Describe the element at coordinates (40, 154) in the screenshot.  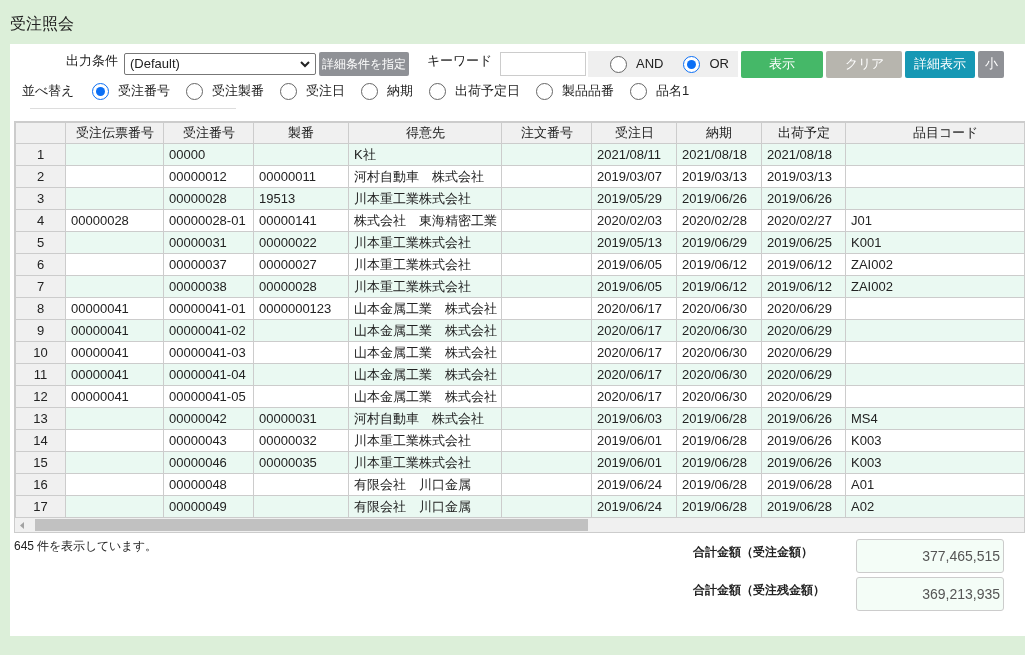
I see `row-number: 1` at that location.